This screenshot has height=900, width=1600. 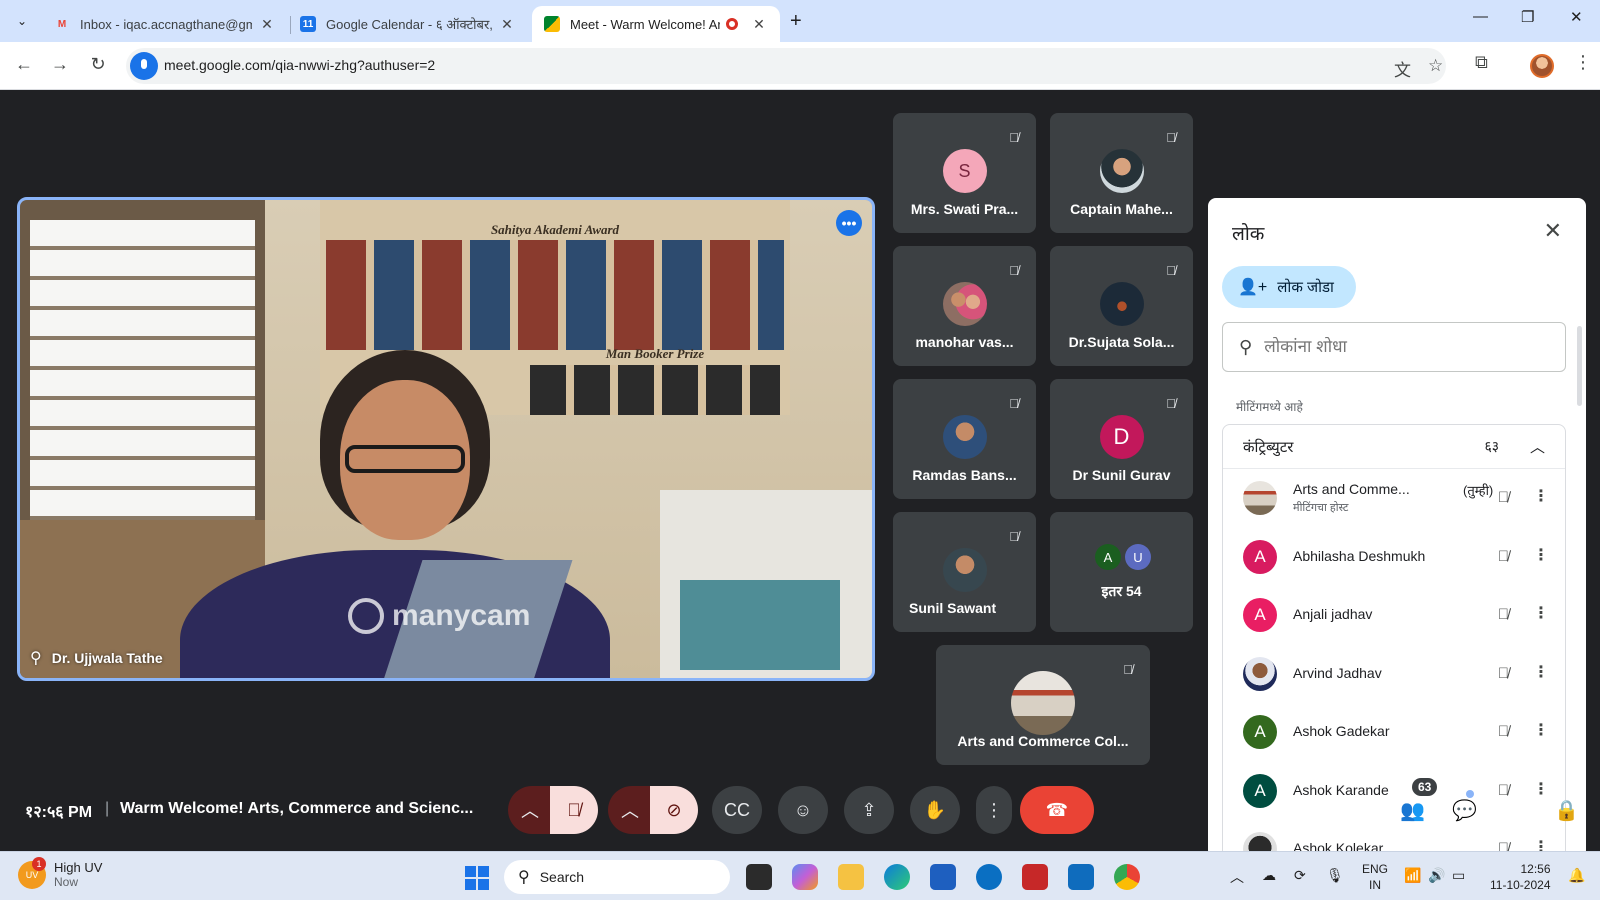 What do you see at coordinates (1237, 877) in the screenshot?
I see `show-hidden-icons-chevron-icon: ︿` at bounding box center [1237, 877].